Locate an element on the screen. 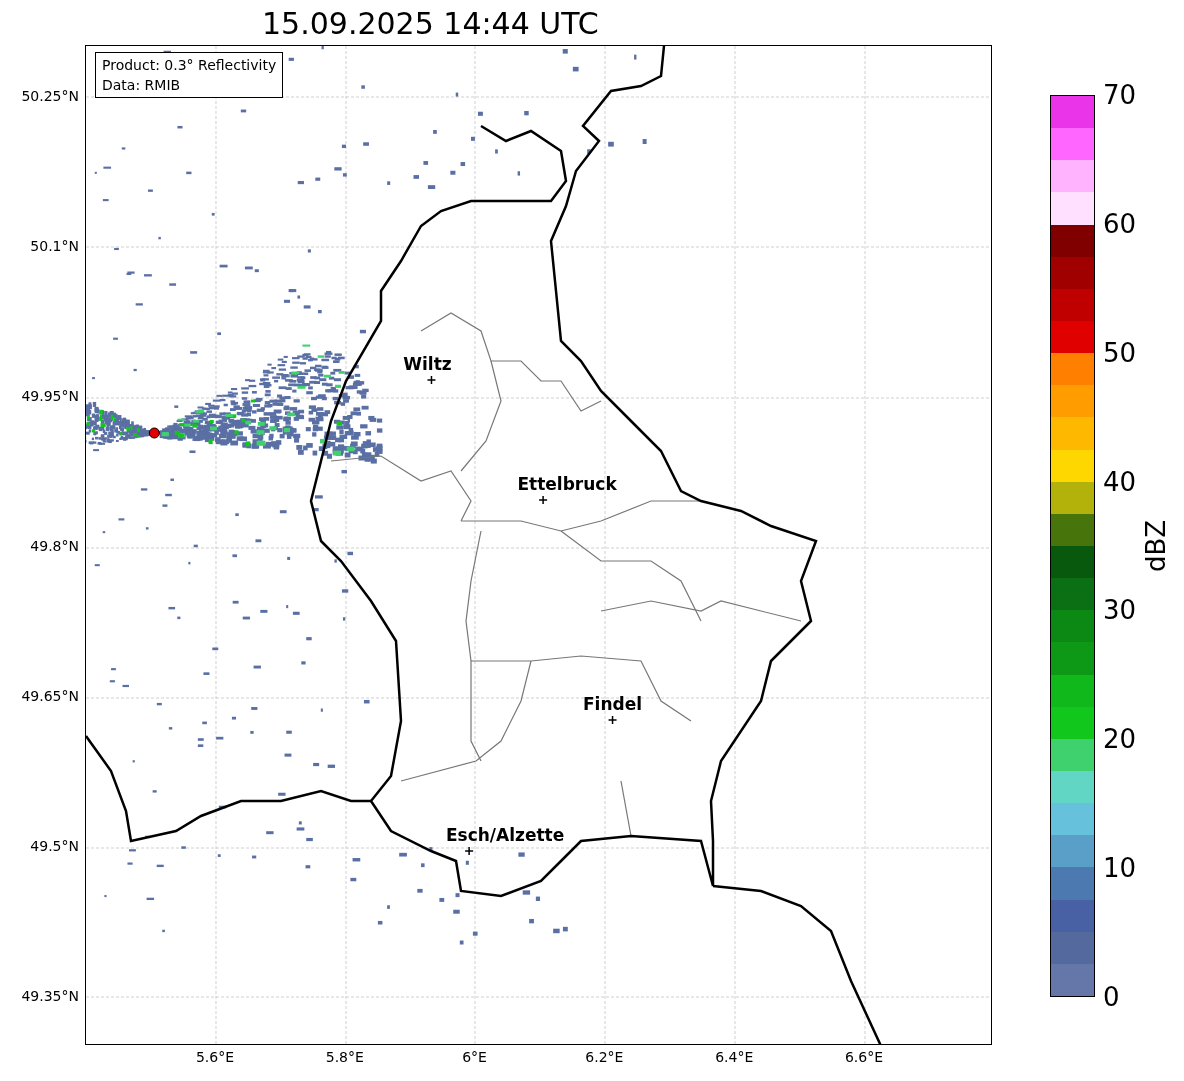 The image size is (1184, 1081). colorbar-tick-label: 60 is located at coordinates (1120, 223).